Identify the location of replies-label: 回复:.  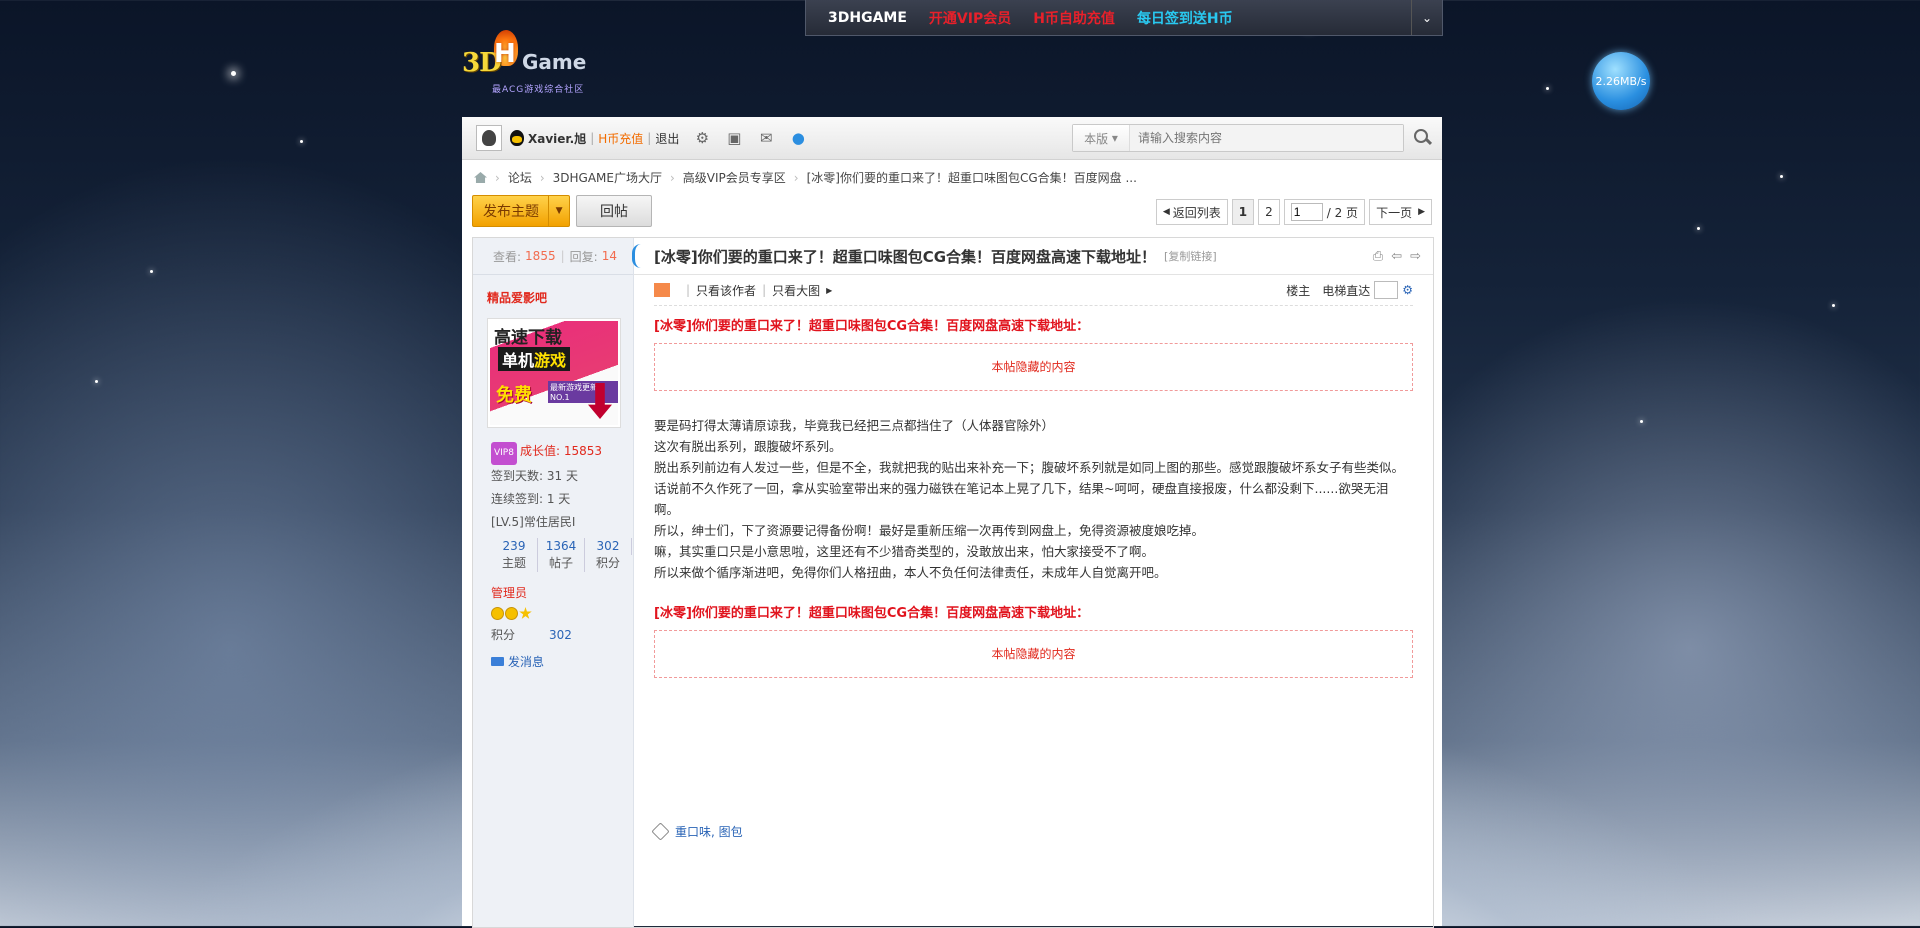
(583, 256).